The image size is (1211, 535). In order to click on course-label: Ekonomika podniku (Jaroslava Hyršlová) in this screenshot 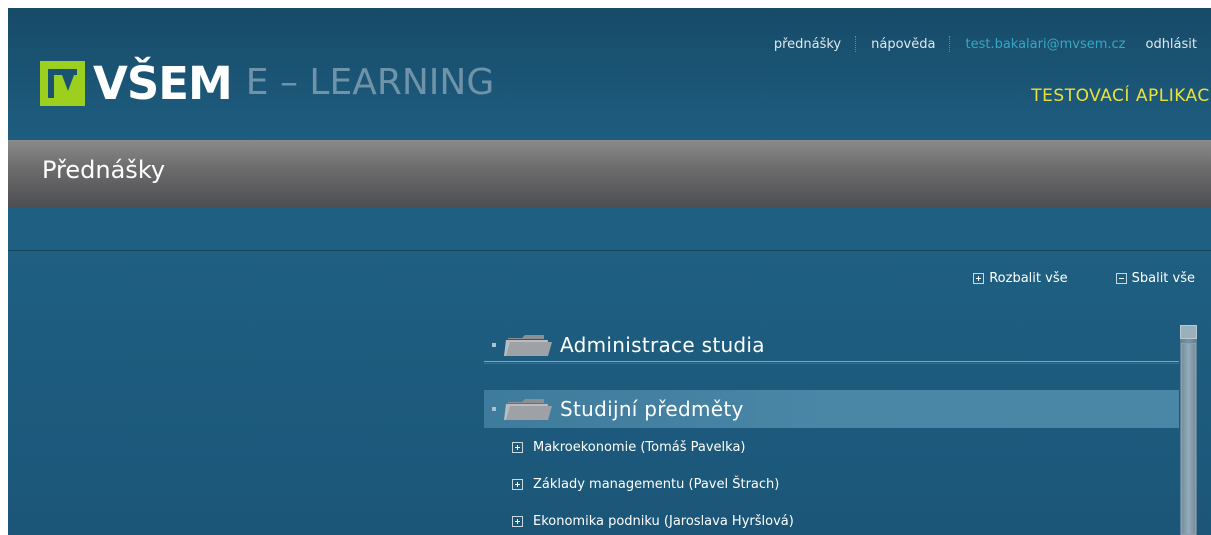, I will do `click(663, 521)`.